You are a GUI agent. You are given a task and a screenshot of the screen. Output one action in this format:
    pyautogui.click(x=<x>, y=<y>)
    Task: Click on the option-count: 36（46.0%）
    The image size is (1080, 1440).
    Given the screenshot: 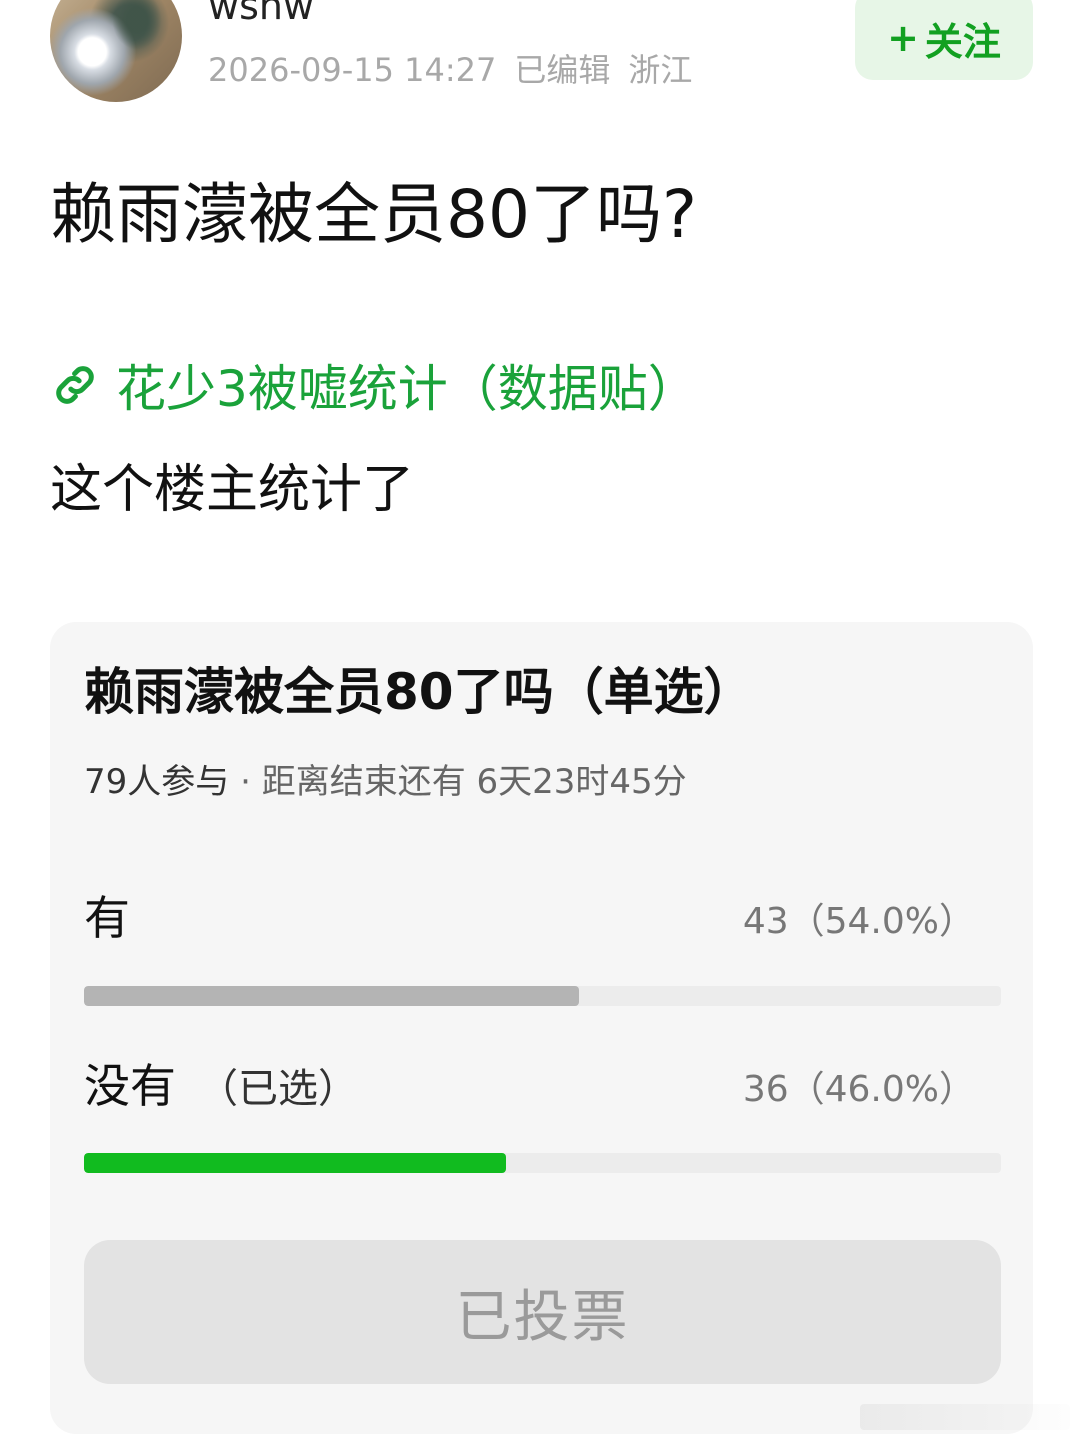 What is the action you would take?
    pyautogui.click(x=858, y=1089)
    